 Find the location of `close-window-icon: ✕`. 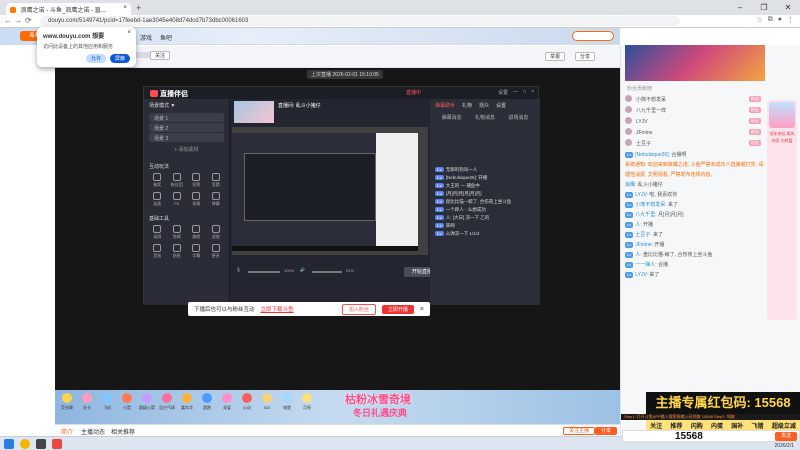

close-window-icon: ✕ is located at coordinates (788, 7).